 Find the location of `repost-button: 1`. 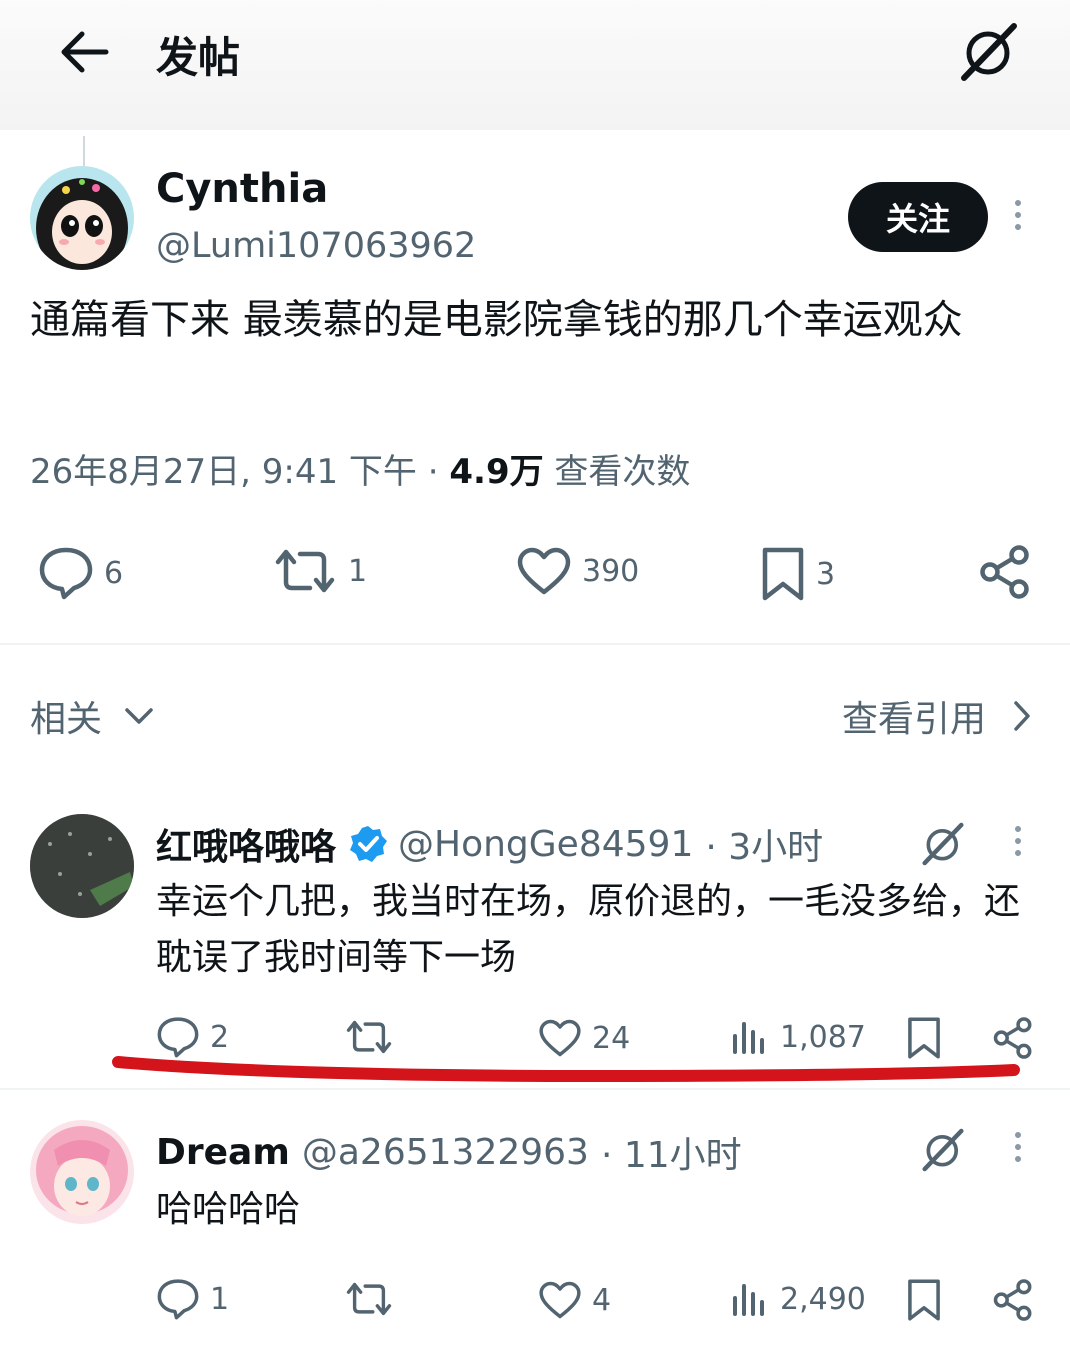

repost-button: 1 is located at coordinates (319, 571).